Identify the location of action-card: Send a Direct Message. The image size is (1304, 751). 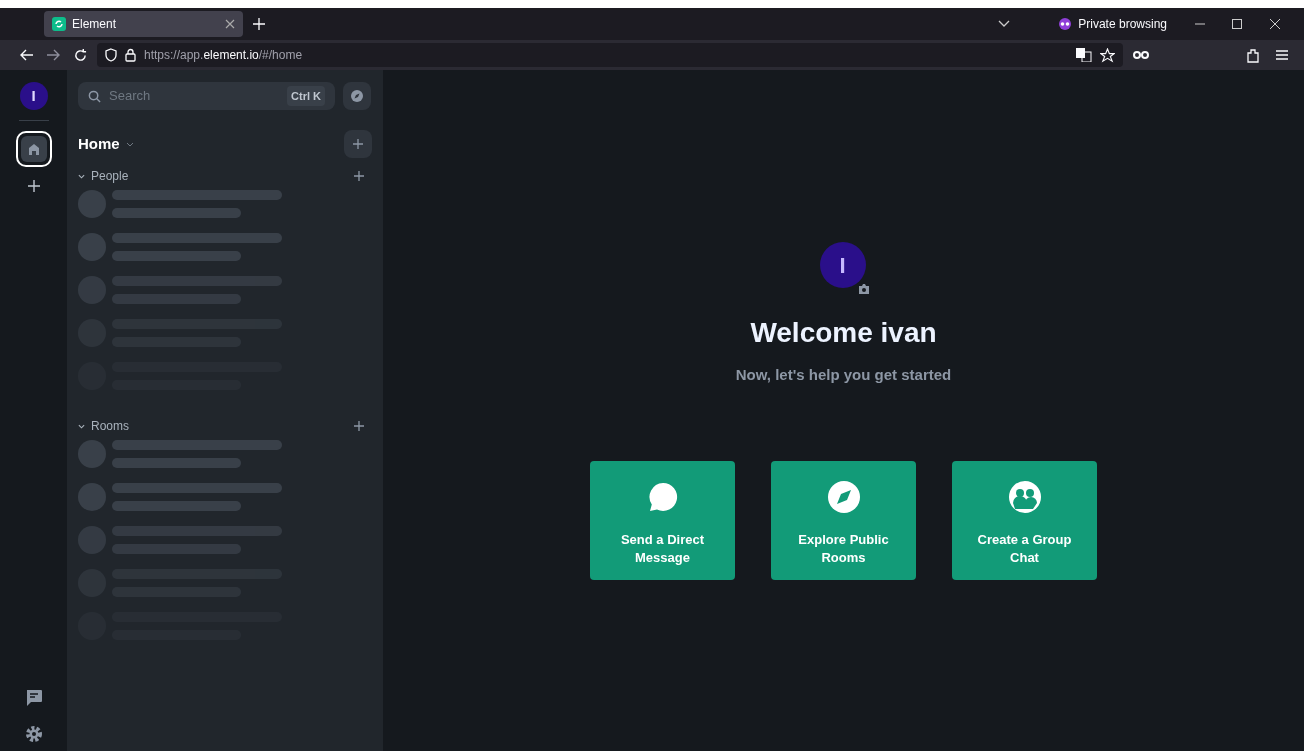
(662, 520).